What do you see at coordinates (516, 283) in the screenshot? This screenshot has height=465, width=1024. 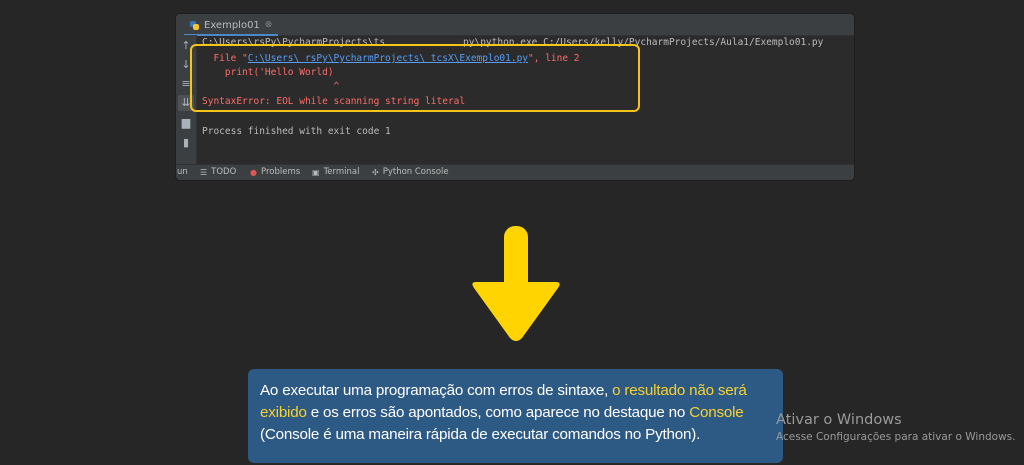 I see `down-arrow-icon` at bounding box center [516, 283].